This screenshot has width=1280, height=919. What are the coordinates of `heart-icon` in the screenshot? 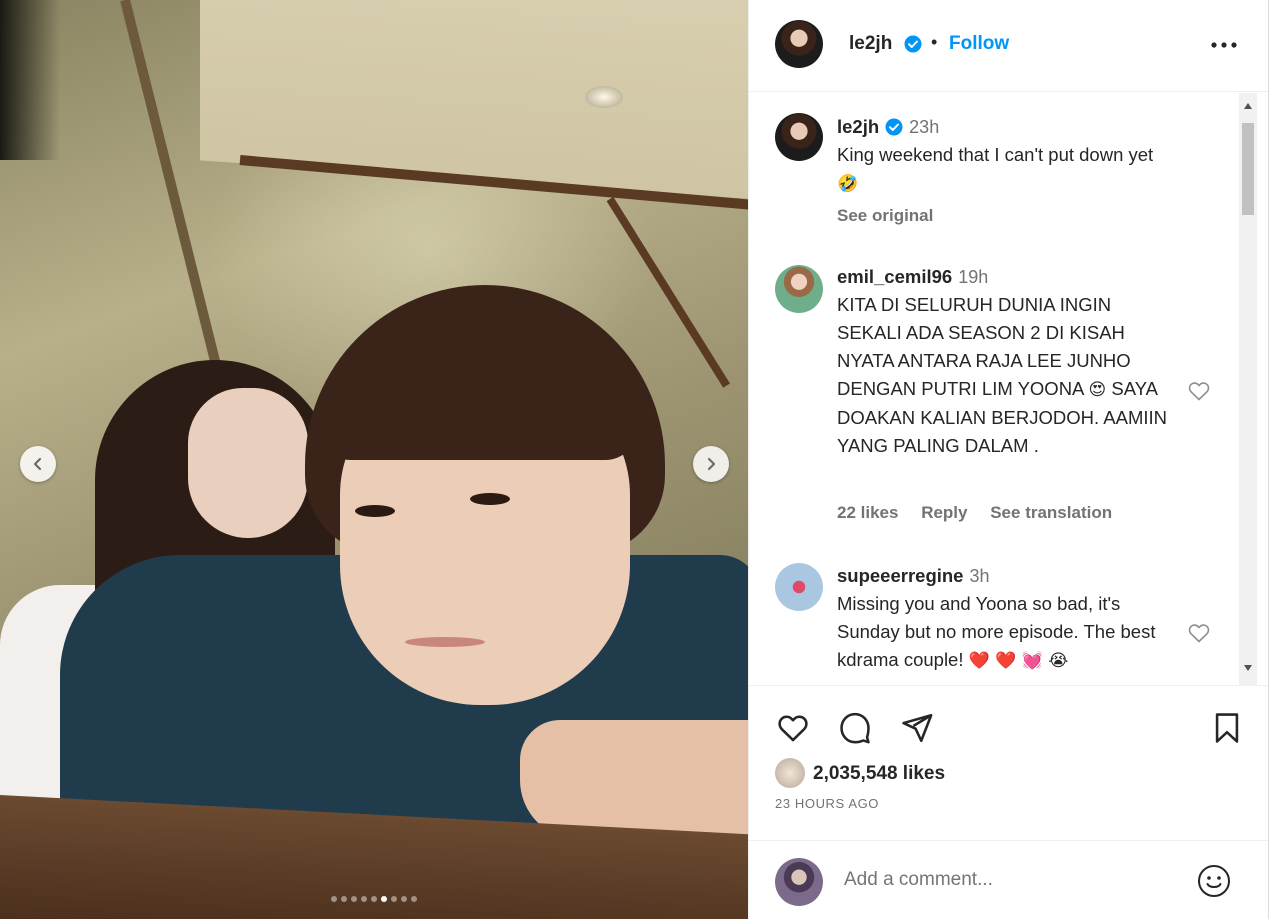 It's located at (793, 728).